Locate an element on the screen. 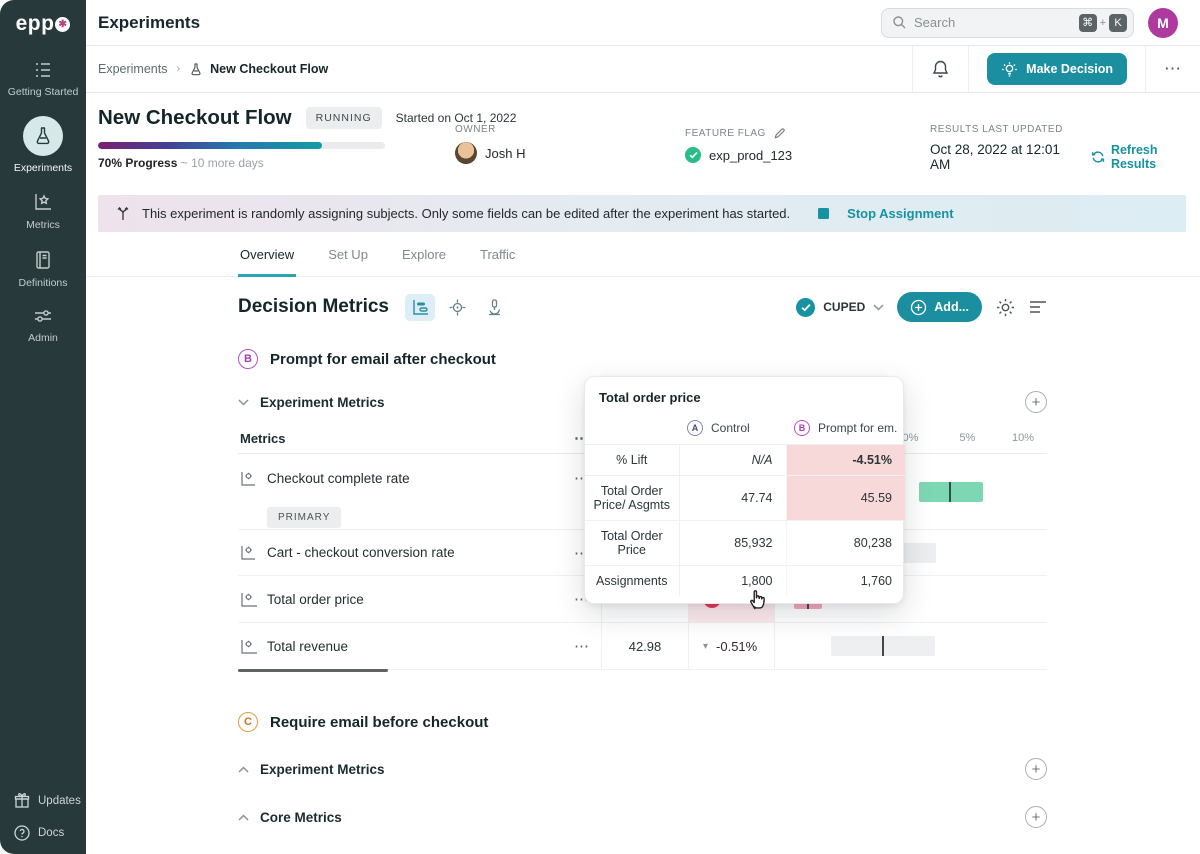 The width and height of the screenshot is (1200, 854). sidebar-item-metrics: Metrics is located at coordinates (43, 211).